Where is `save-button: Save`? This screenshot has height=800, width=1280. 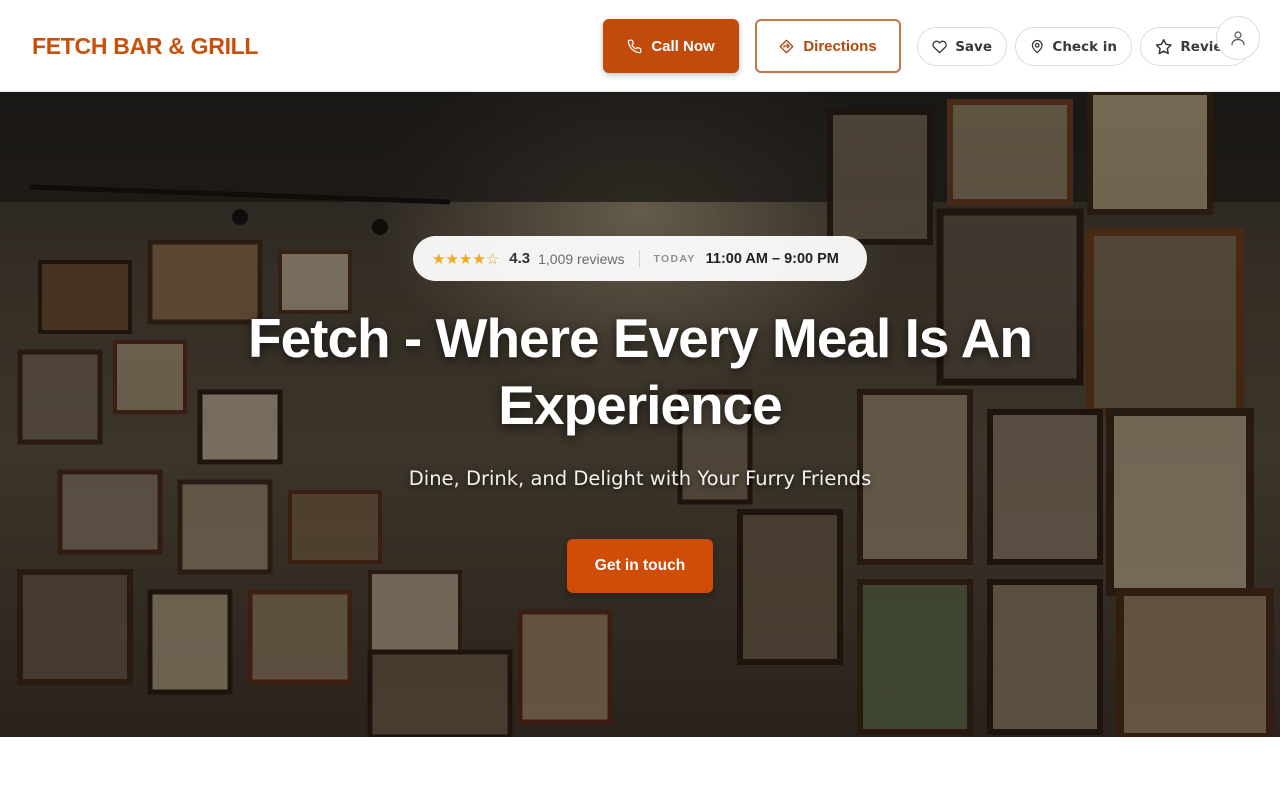 save-button: Save is located at coordinates (962, 46).